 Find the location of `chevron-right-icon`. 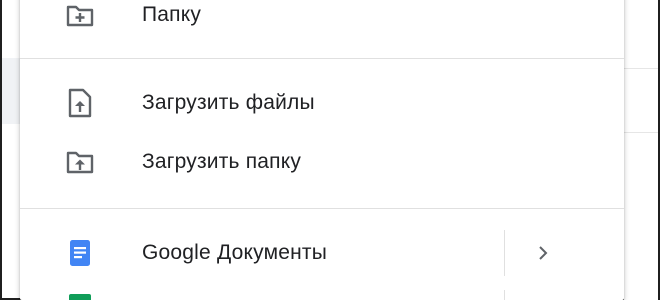

chevron-right-icon is located at coordinates (543, 253).